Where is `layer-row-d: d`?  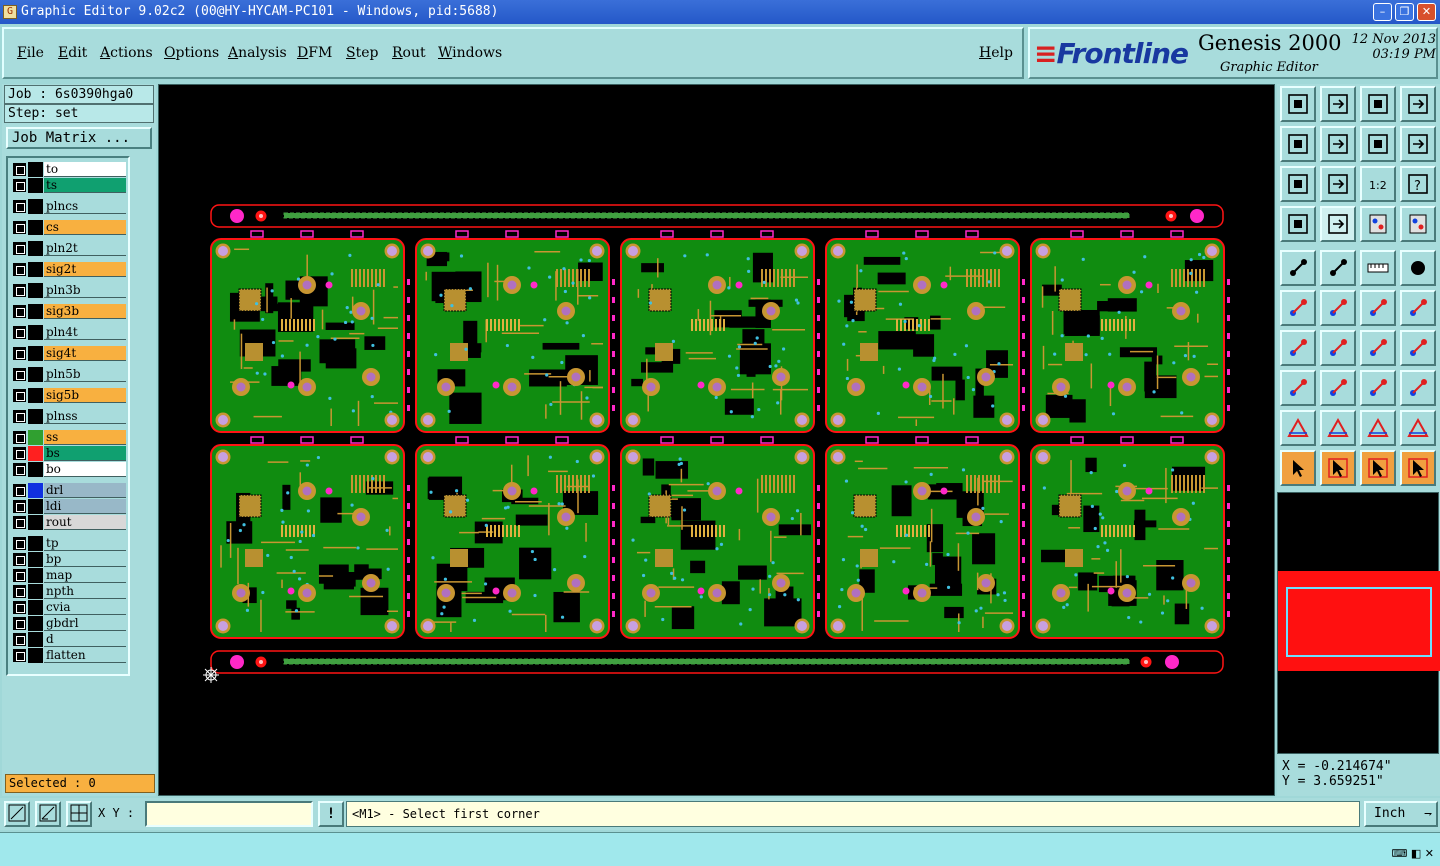
layer-row-d: d is located at coordinates (68, 639).